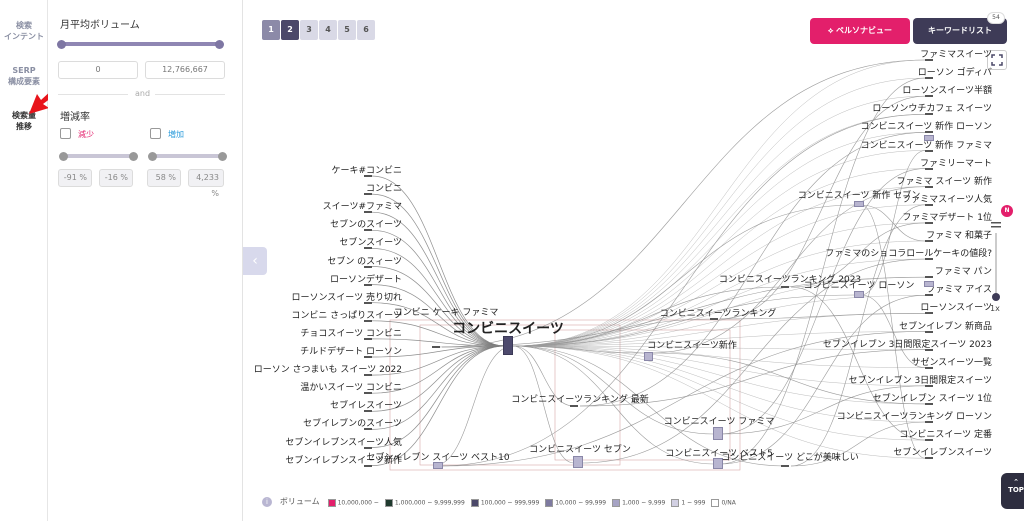 This screenshot has height=521, width=1024. I want to click on right-keyword-label: ファミマ スイーツ 新作, so click(944, 180).